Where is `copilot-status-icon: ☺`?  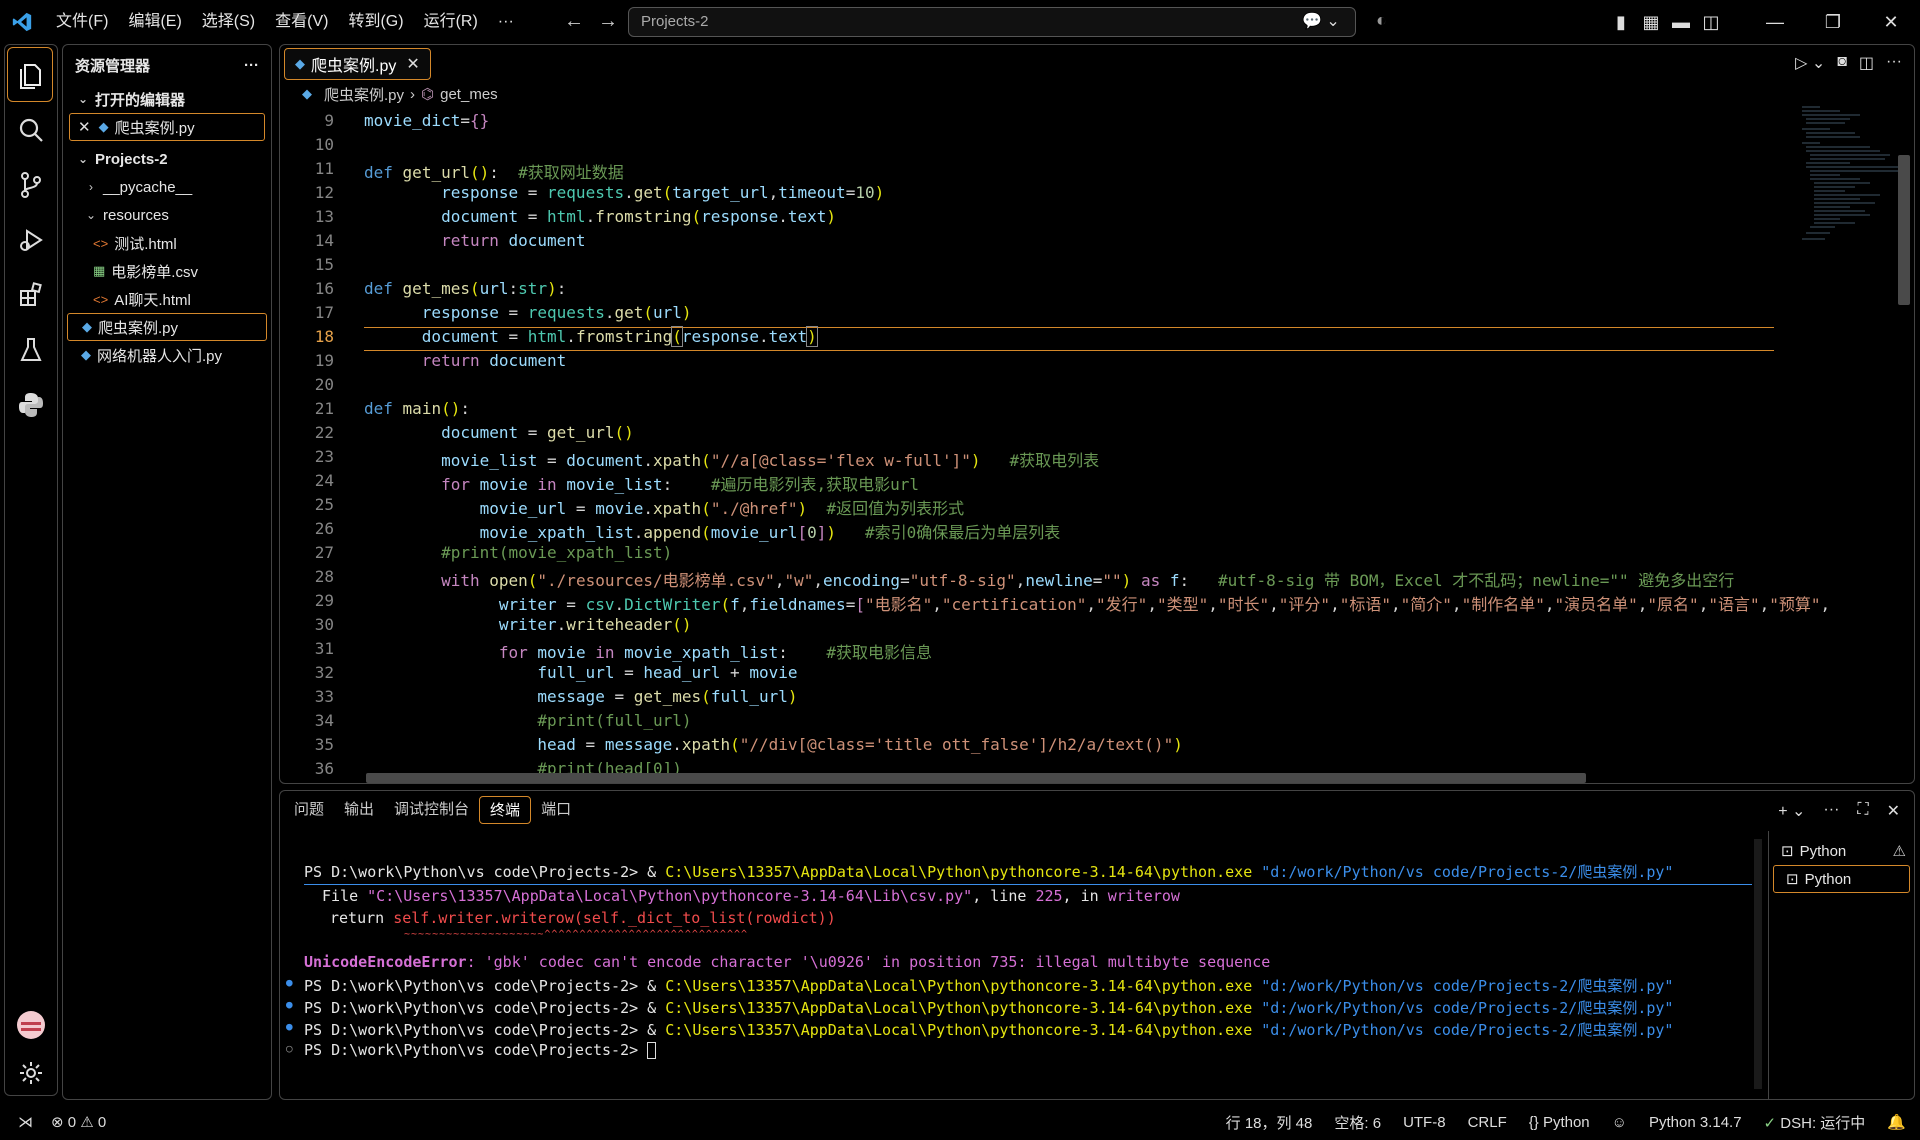 copilot-status-icon: ☺ is located at coordinates (1619, 1122).